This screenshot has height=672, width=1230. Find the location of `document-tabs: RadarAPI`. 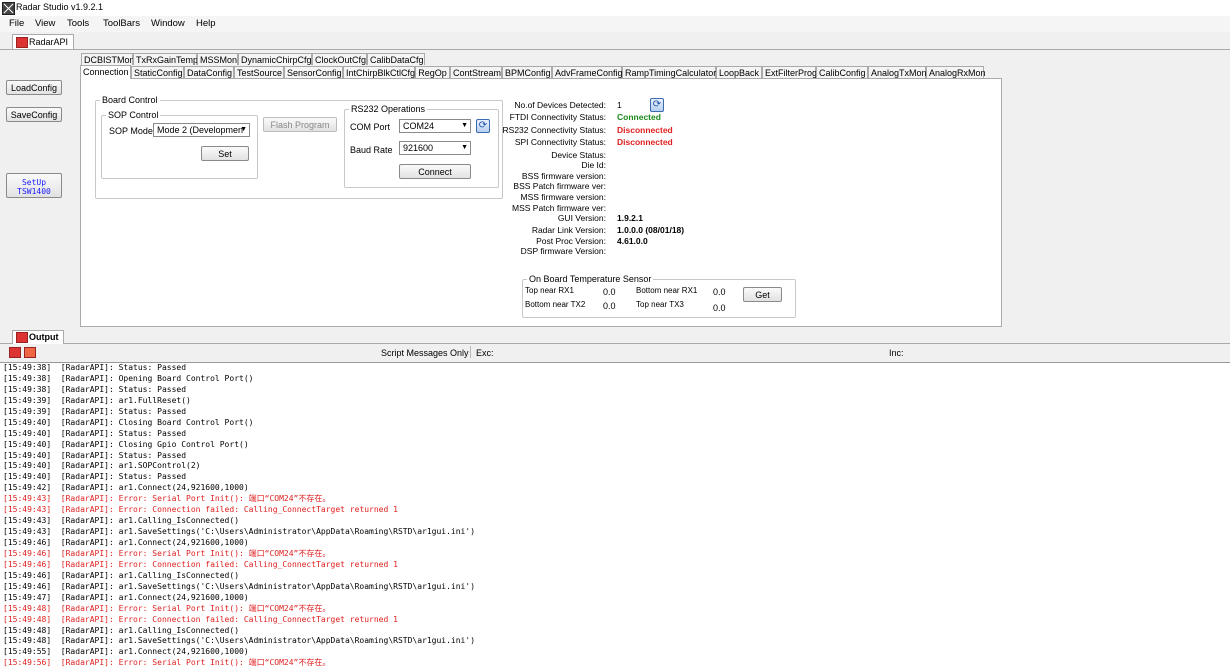

document-tabs: RadarAPI is located at coordinates (615, 41).